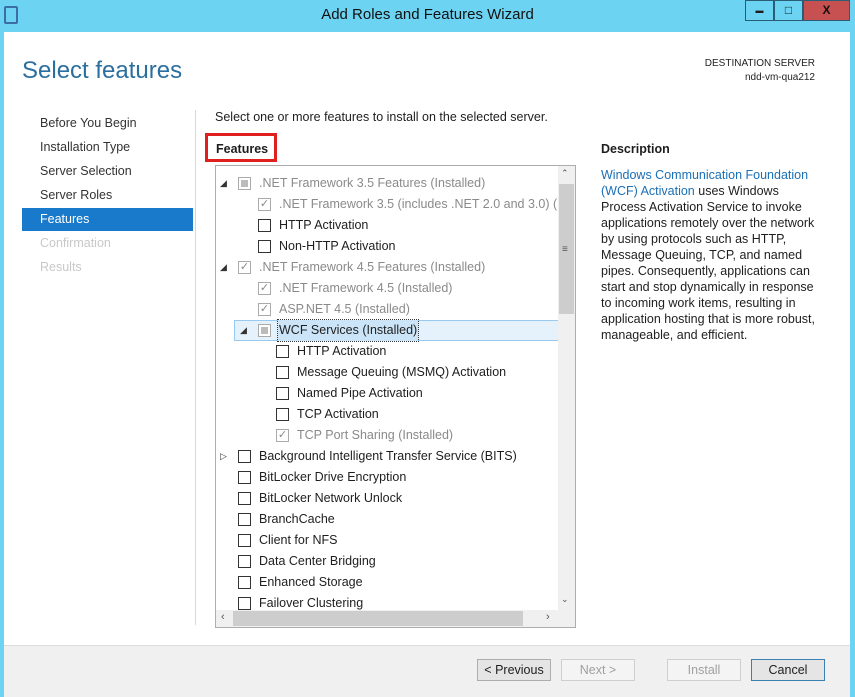  What do you see at coordinates (387, 540) in the screenshot?
I see `feature-row: Client for NFS` at bounding box center [387, 540].